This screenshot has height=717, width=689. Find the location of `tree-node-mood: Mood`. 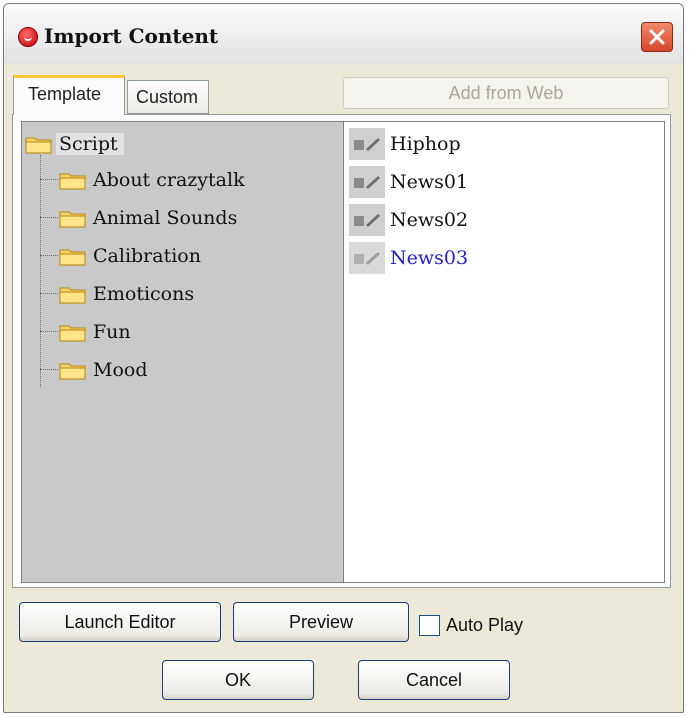

tree-node-mood: Mood is located at coordinates (103, 370).